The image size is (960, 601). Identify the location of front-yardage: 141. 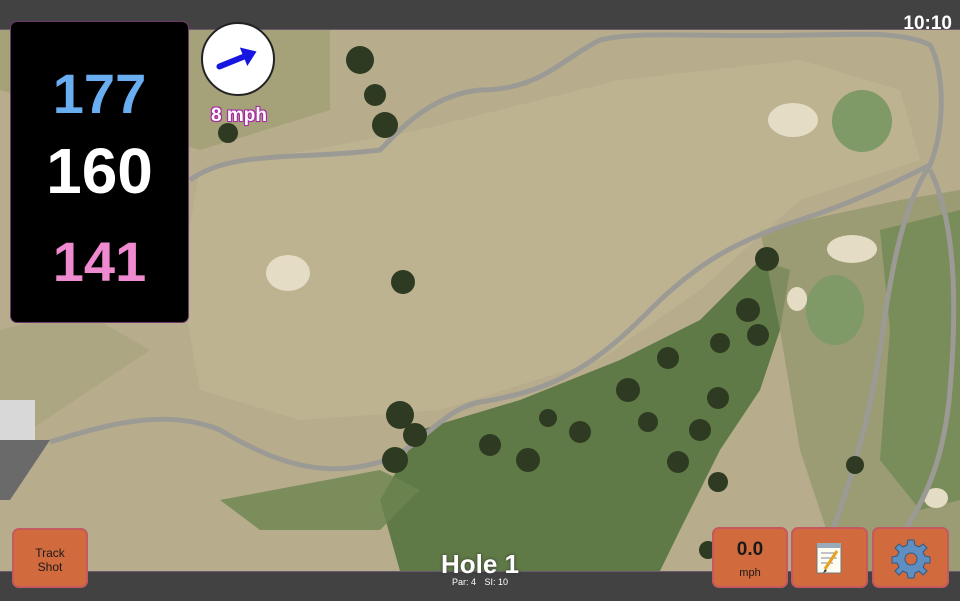
(99, 261).